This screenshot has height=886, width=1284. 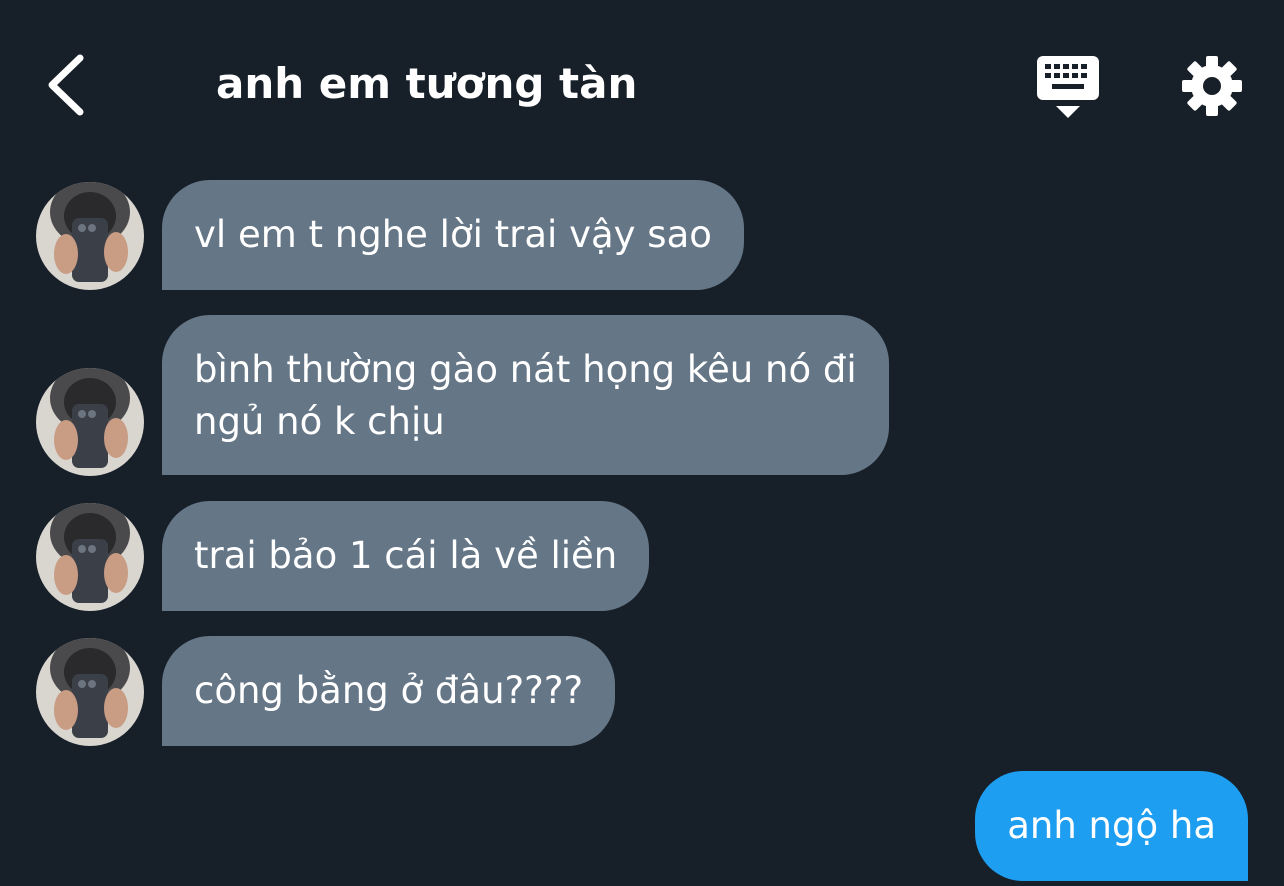 What do you see at coordinates (453, 235) in the screenshot?
I see `incoming-message-bubble: vl em t nghe lời trai vậy sao` at bounding box center [453, 235].